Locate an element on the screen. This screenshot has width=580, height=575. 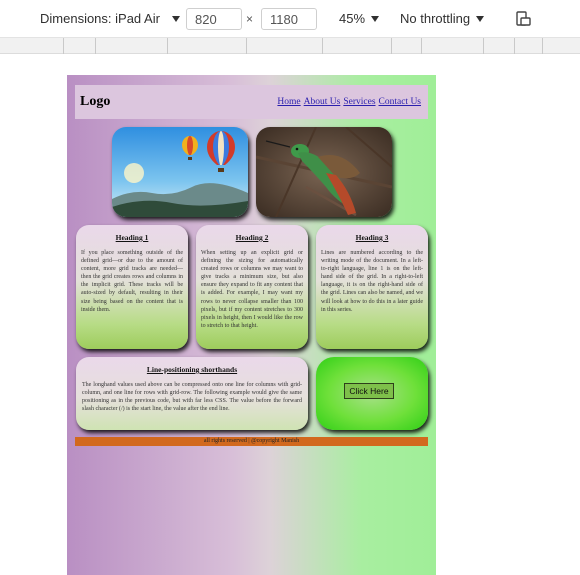
nav-link-home: Home is located at coordinates (288, 102).